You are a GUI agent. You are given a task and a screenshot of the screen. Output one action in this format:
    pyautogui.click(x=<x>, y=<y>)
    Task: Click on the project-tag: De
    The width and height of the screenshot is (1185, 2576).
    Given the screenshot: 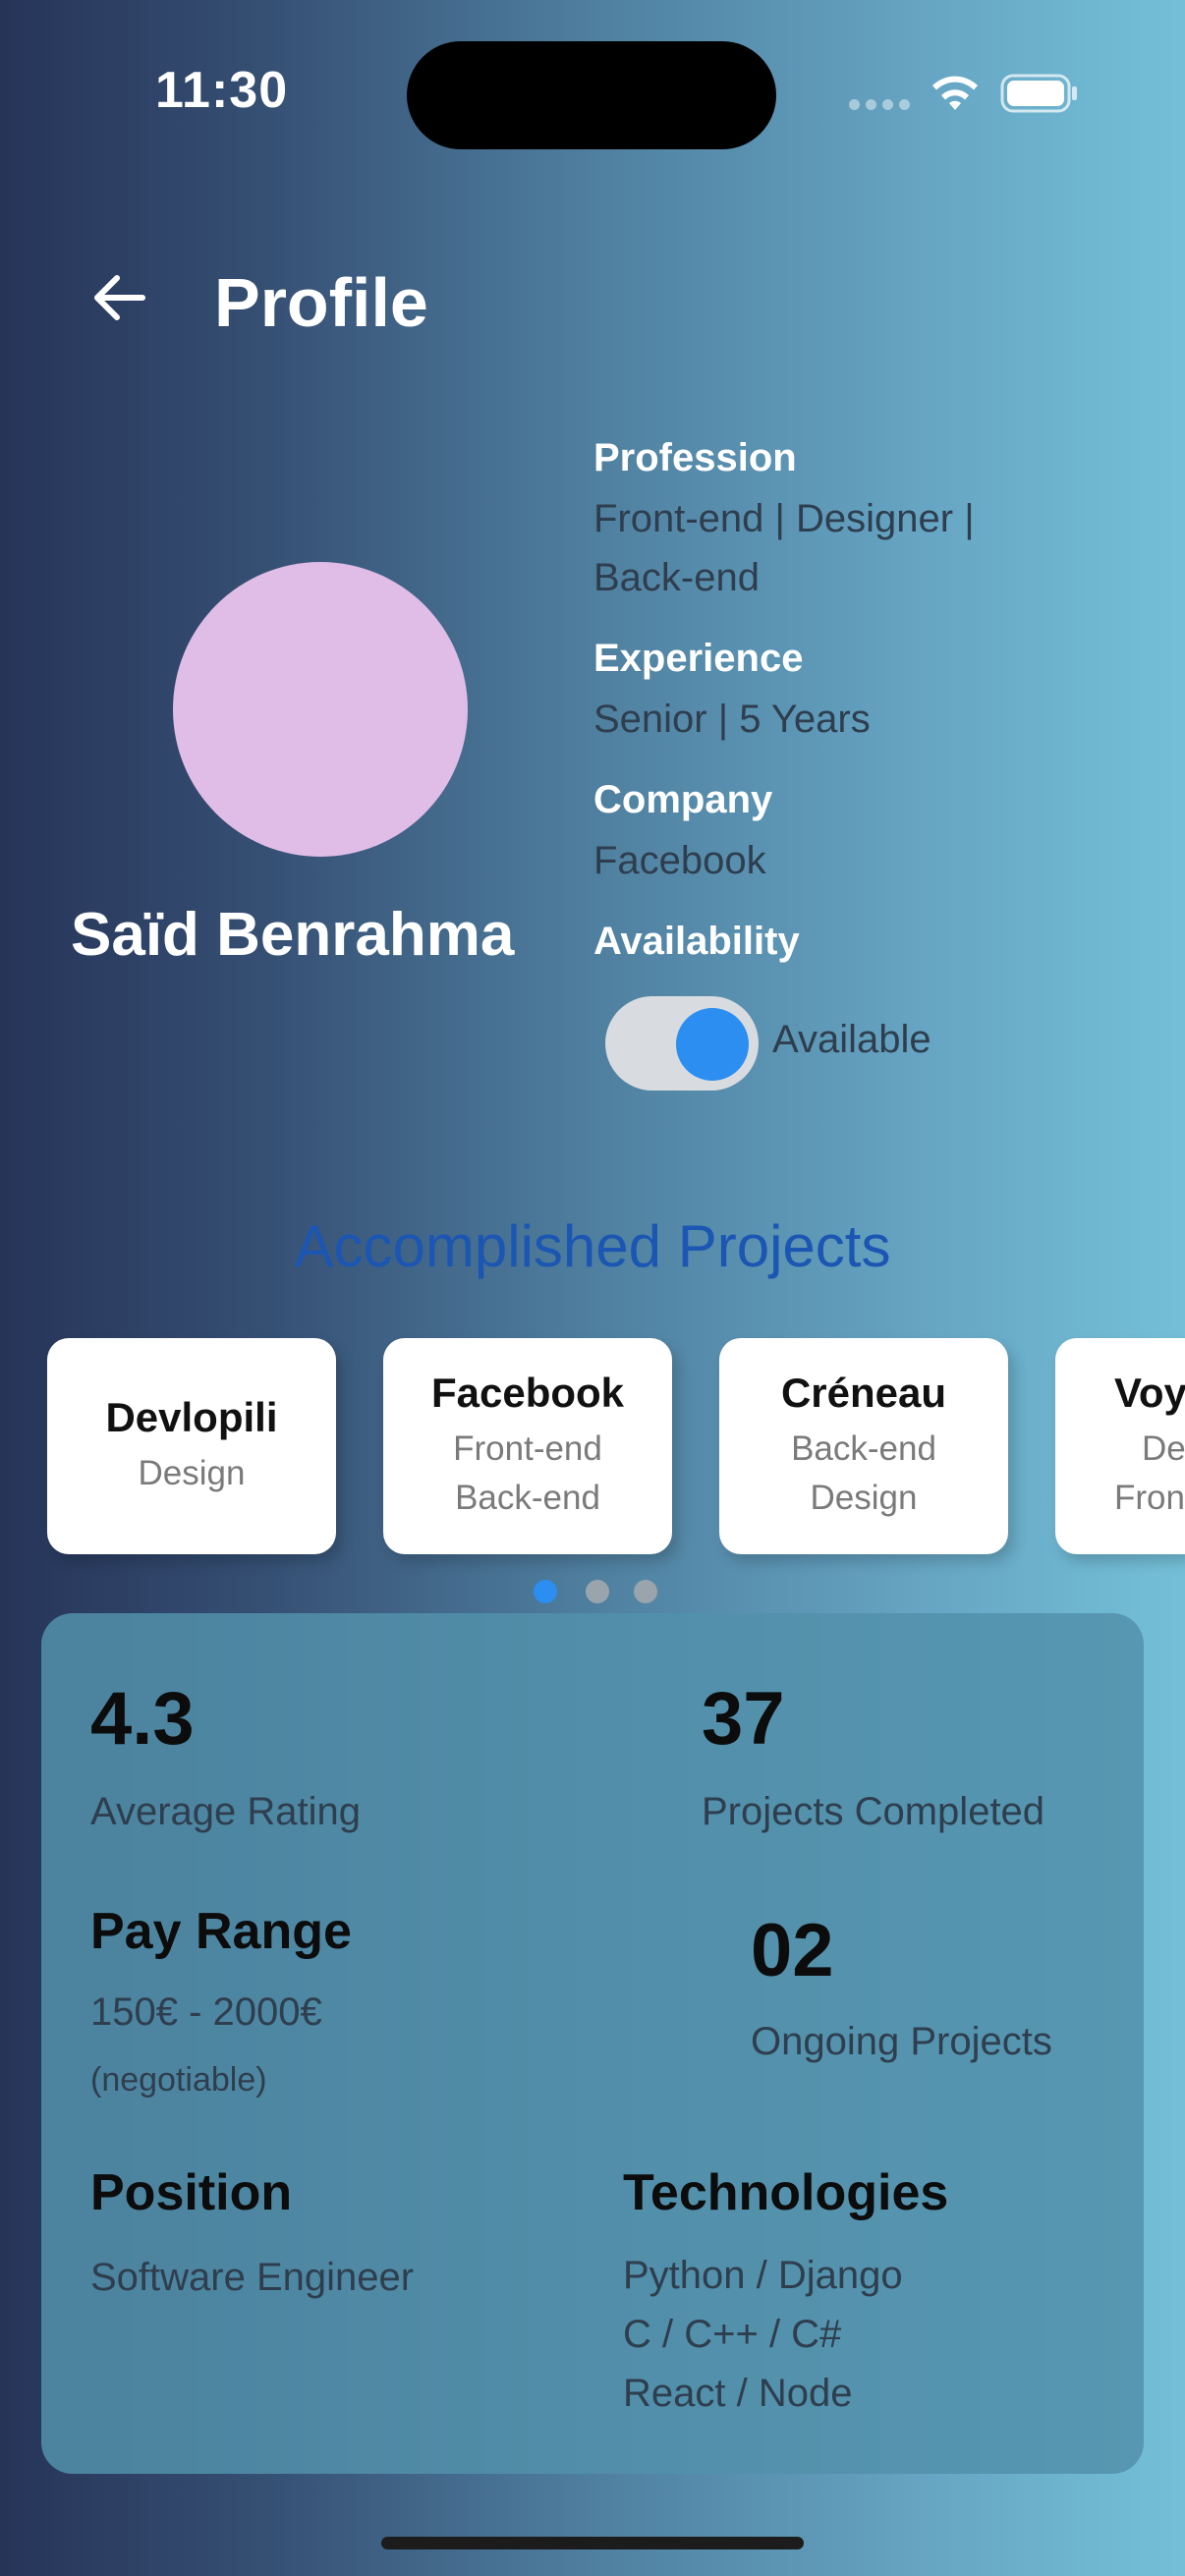 What is the action you would take?
    pyautogui.click(x=1164, y=1448)
    